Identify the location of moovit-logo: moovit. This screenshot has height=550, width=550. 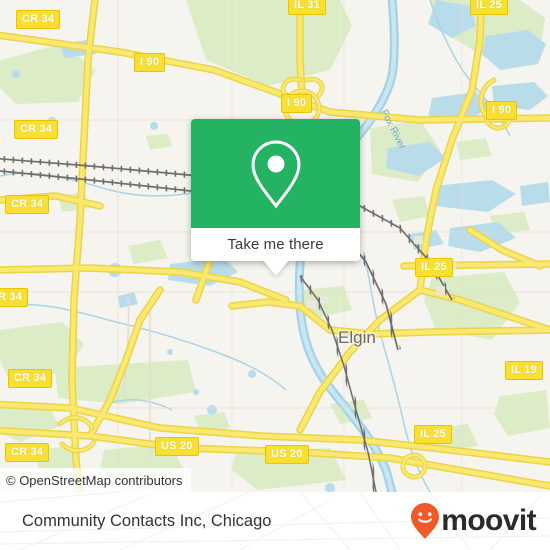
(473, 521).